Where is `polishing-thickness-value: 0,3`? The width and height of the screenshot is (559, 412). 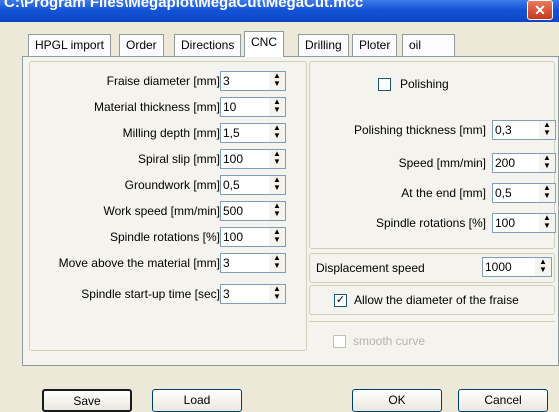
polishing-thickness-value: 0,3 is located at coordinates (503, 130).